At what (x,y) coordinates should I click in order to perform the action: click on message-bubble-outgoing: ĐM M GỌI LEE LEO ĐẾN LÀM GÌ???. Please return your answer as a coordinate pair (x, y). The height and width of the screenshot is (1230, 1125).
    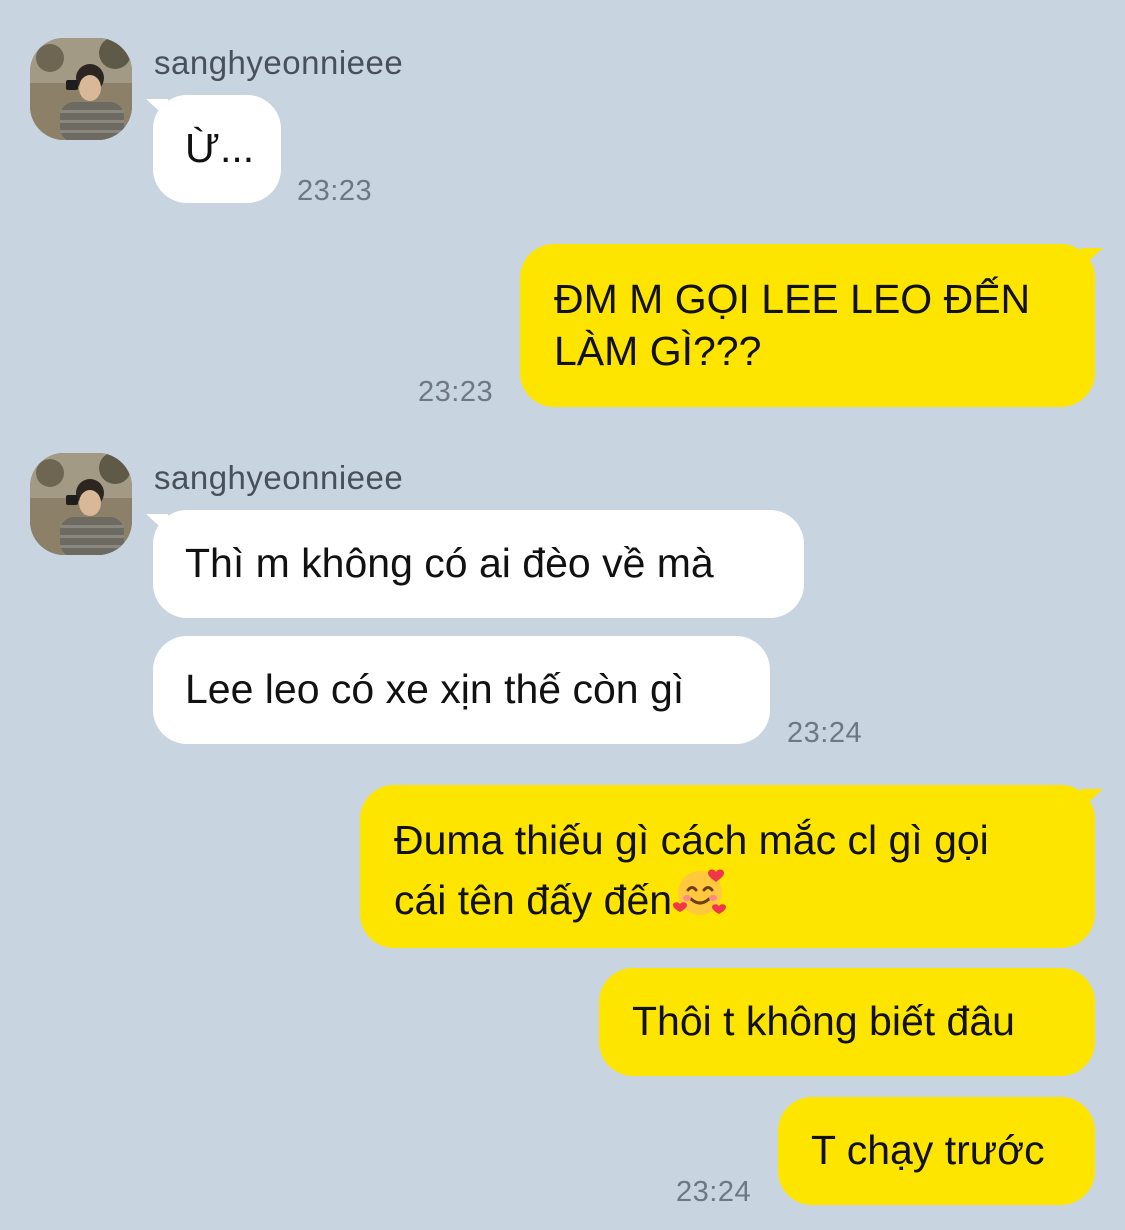
    Looking at the image, I should click on (807, 325).